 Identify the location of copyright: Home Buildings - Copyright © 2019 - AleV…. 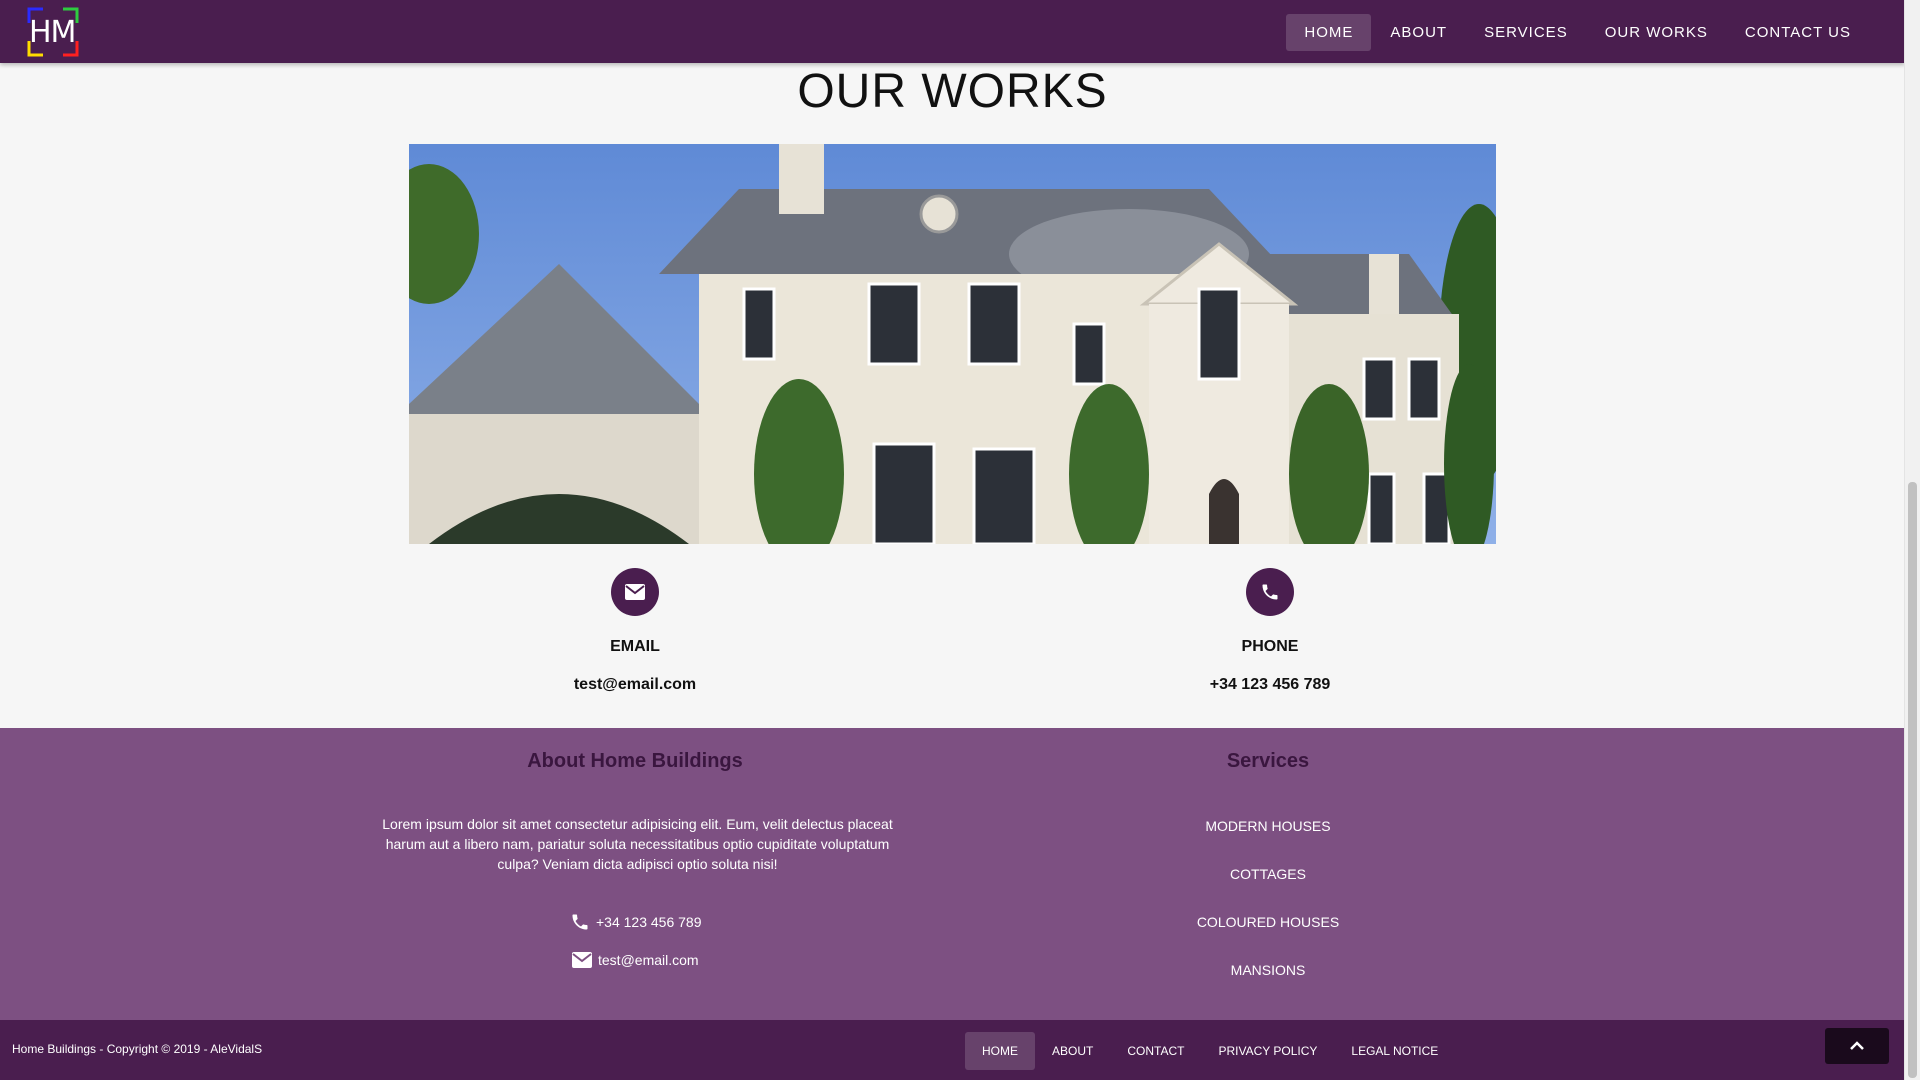
(137, 1049).